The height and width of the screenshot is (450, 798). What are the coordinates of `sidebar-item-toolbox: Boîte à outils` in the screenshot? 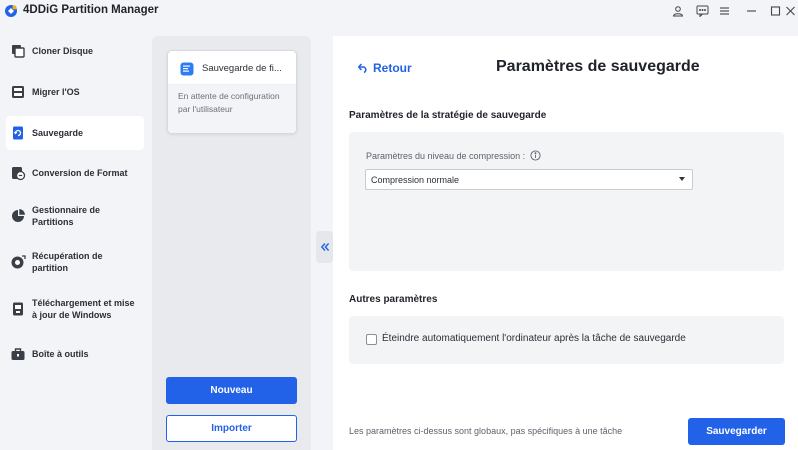 It's located at (75, 354).